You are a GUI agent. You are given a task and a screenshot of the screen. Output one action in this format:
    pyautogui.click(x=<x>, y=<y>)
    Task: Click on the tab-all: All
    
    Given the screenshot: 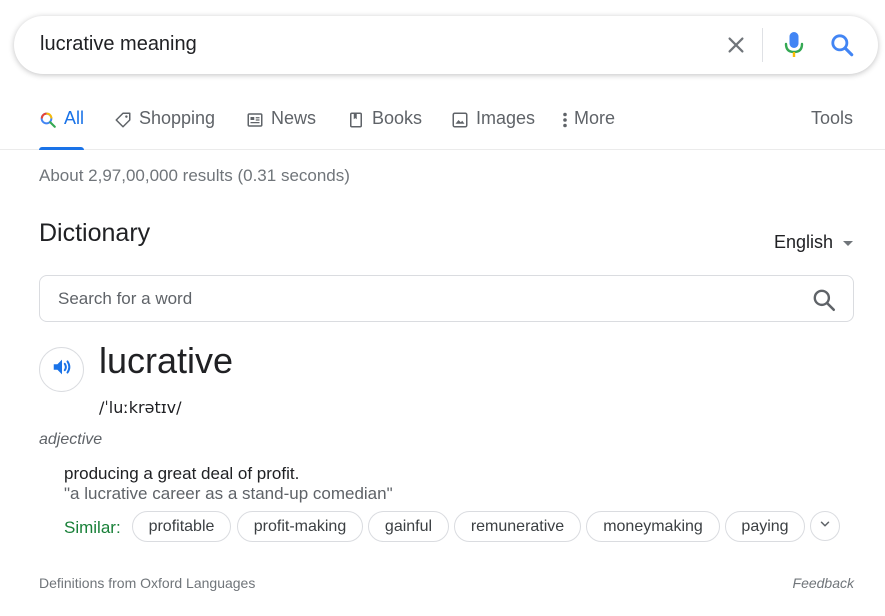 What is the action you would take?
    pyautogui.click(x=62, y=129)
    